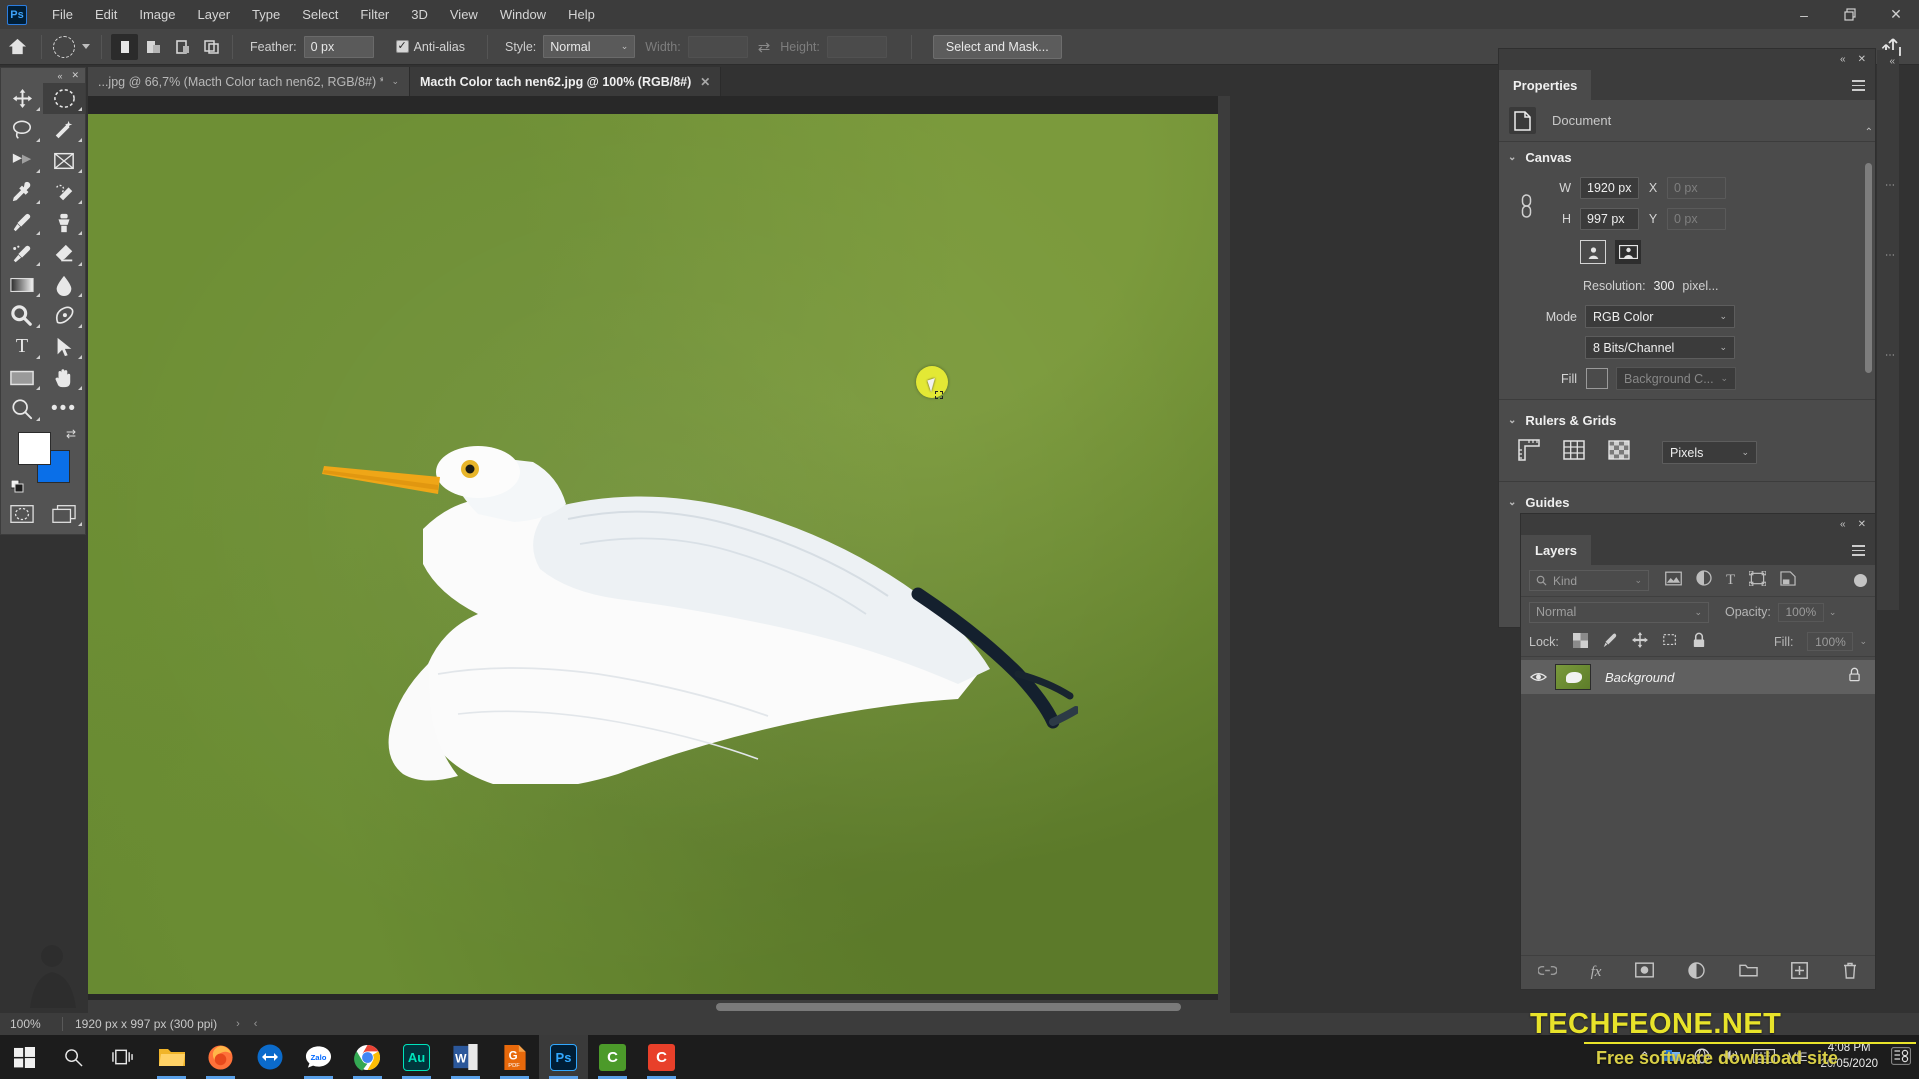 The width and height of the screenshot is (1919, 1079). What do you see at coordinates (1609, 218) in the screenshot?
I see `canvas-height-input: 997 px` at bounding box center [1609, 218].